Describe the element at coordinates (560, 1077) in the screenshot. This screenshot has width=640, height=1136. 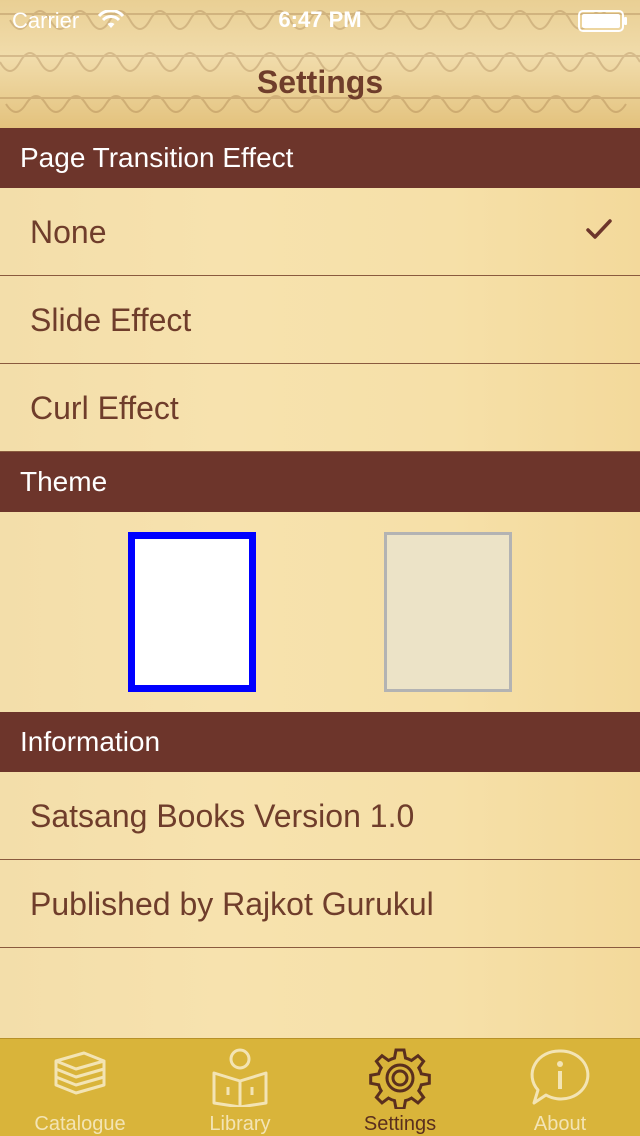
I see `info-bubble-icon` at that location.